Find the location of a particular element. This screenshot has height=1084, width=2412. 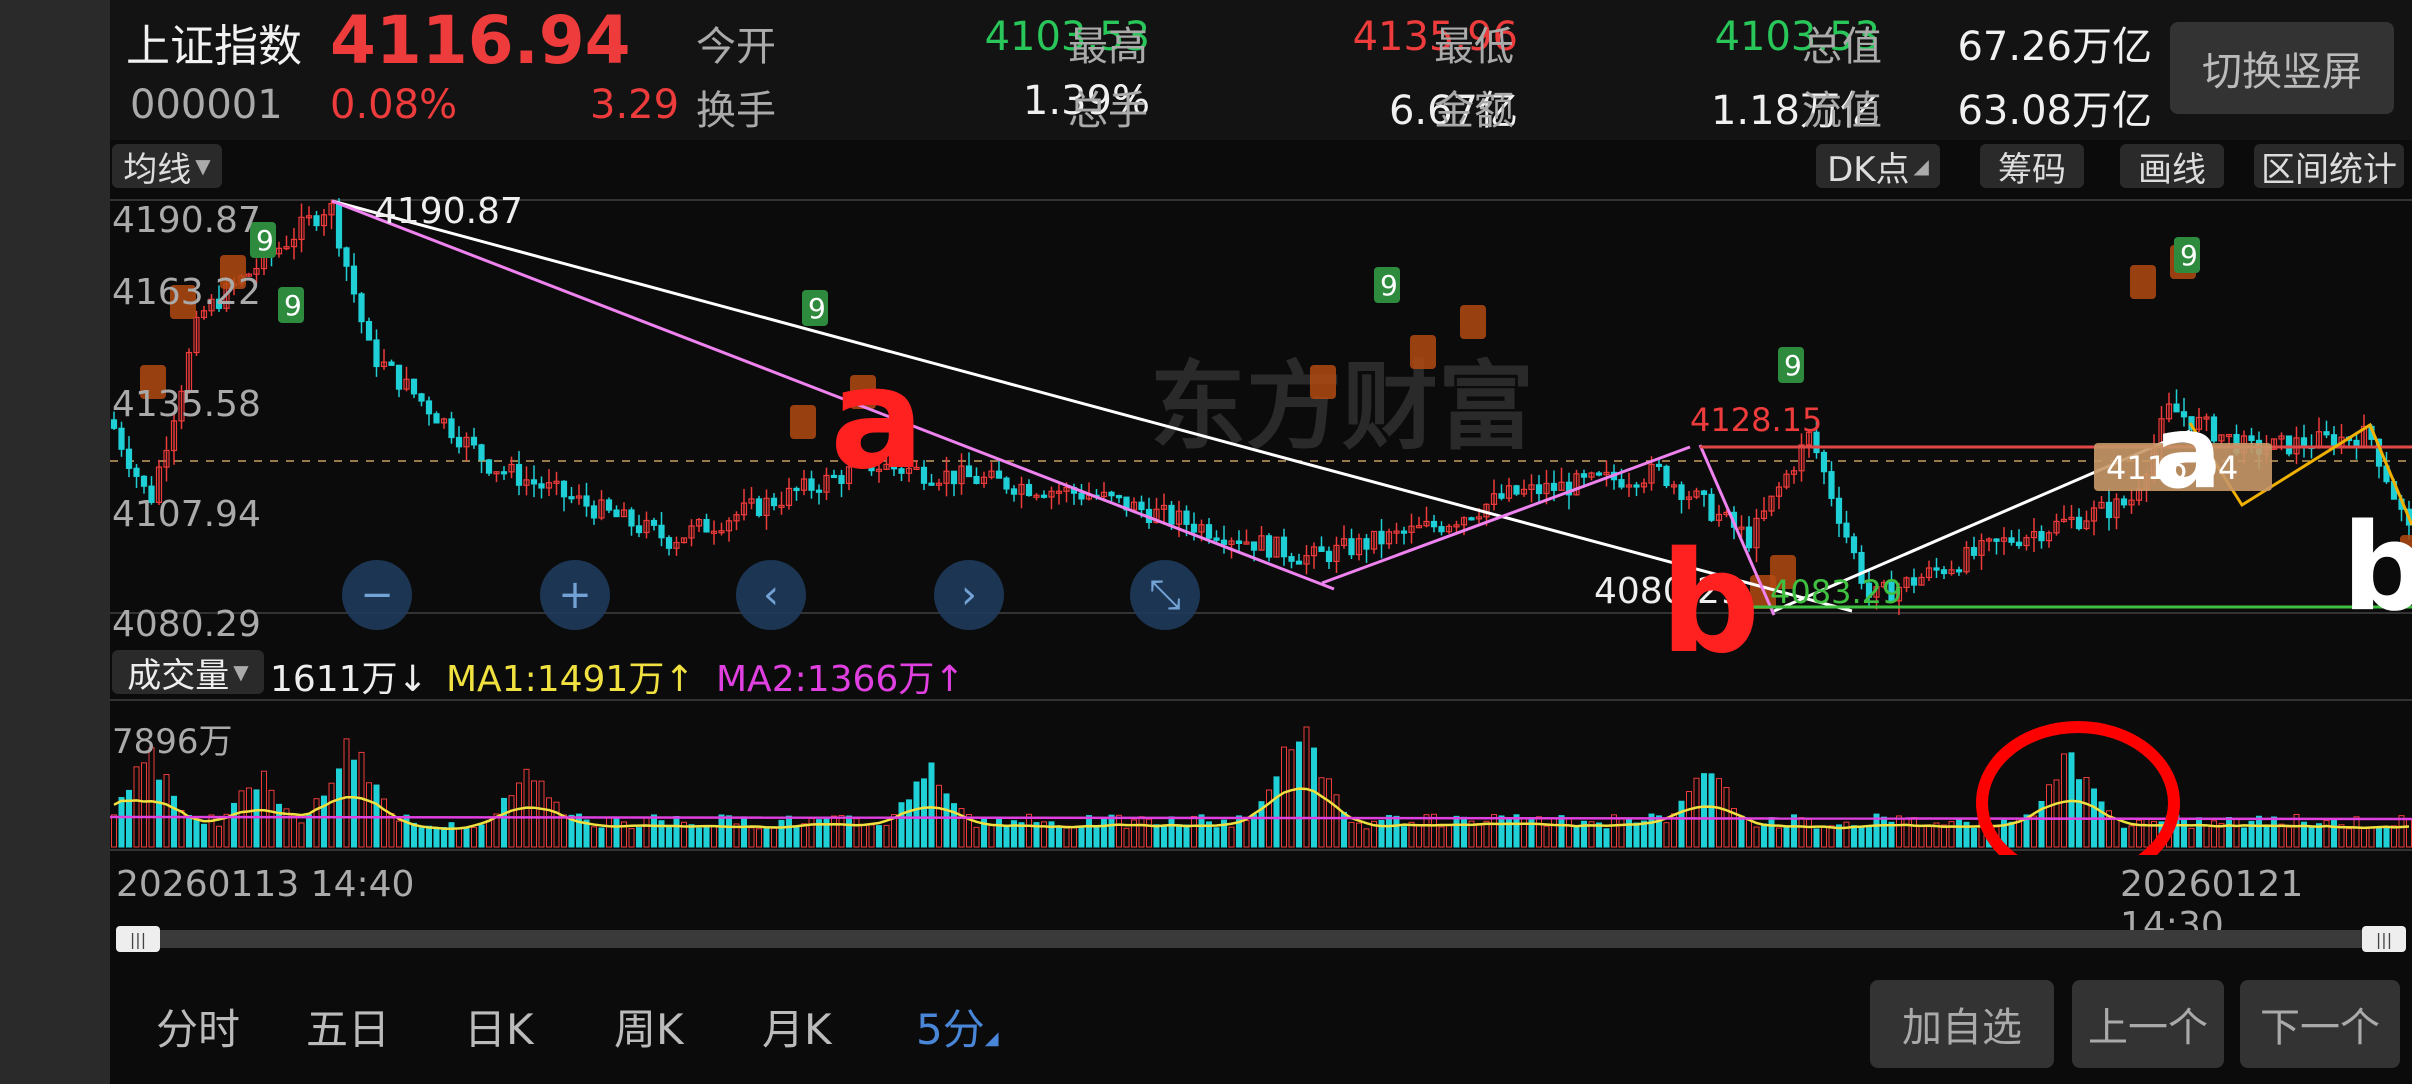

chip-button: 筹码 is located at coordinates (2032, 167).